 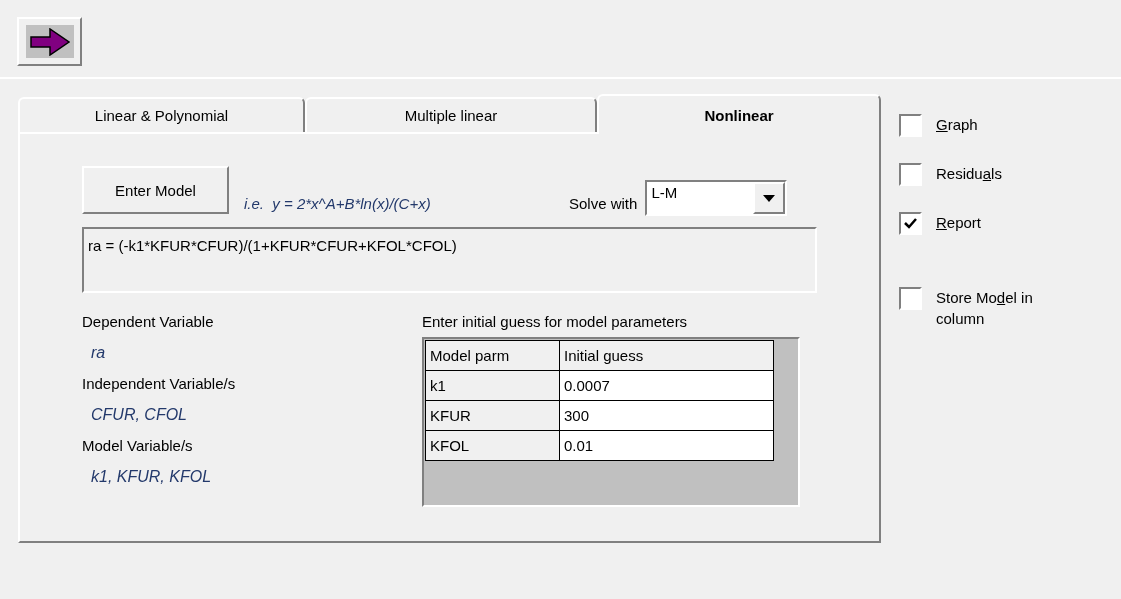 I want to click on tab: Nonlinear, so click(x=739, y=114).